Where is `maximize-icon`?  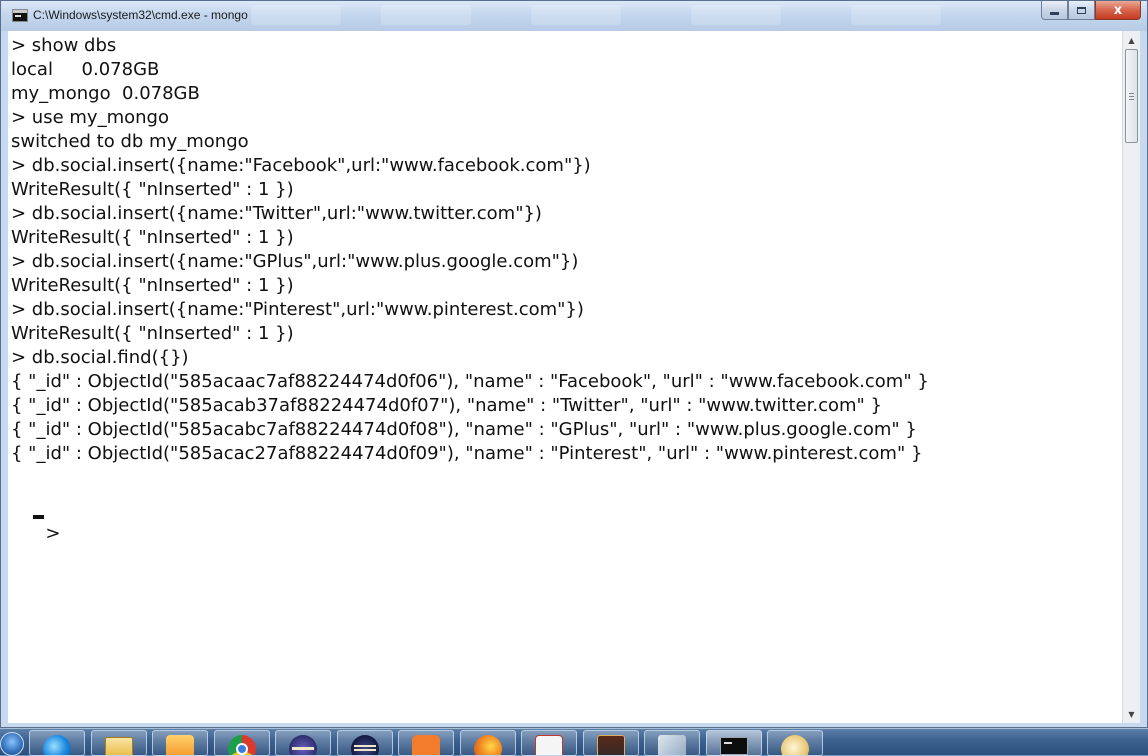 maximize-icon is located at coordinates (1081, 10).